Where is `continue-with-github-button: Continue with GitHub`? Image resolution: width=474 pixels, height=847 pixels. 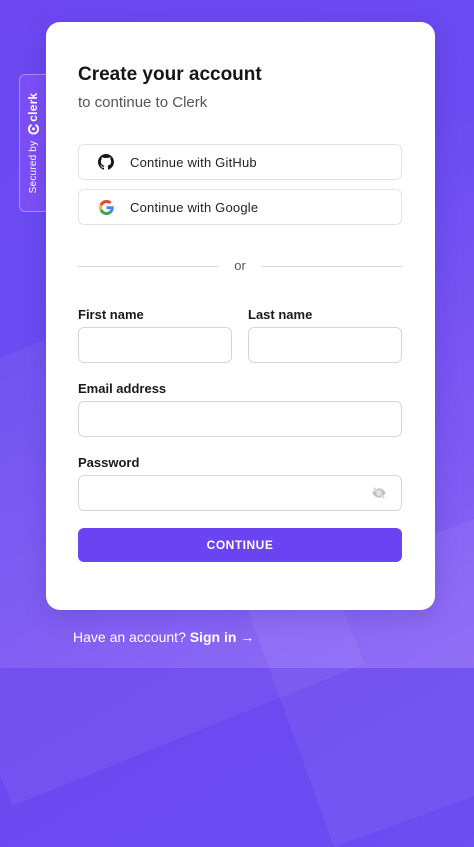 continue-with-github-button: Continue with GitHub is located at coordinates (240, 162).